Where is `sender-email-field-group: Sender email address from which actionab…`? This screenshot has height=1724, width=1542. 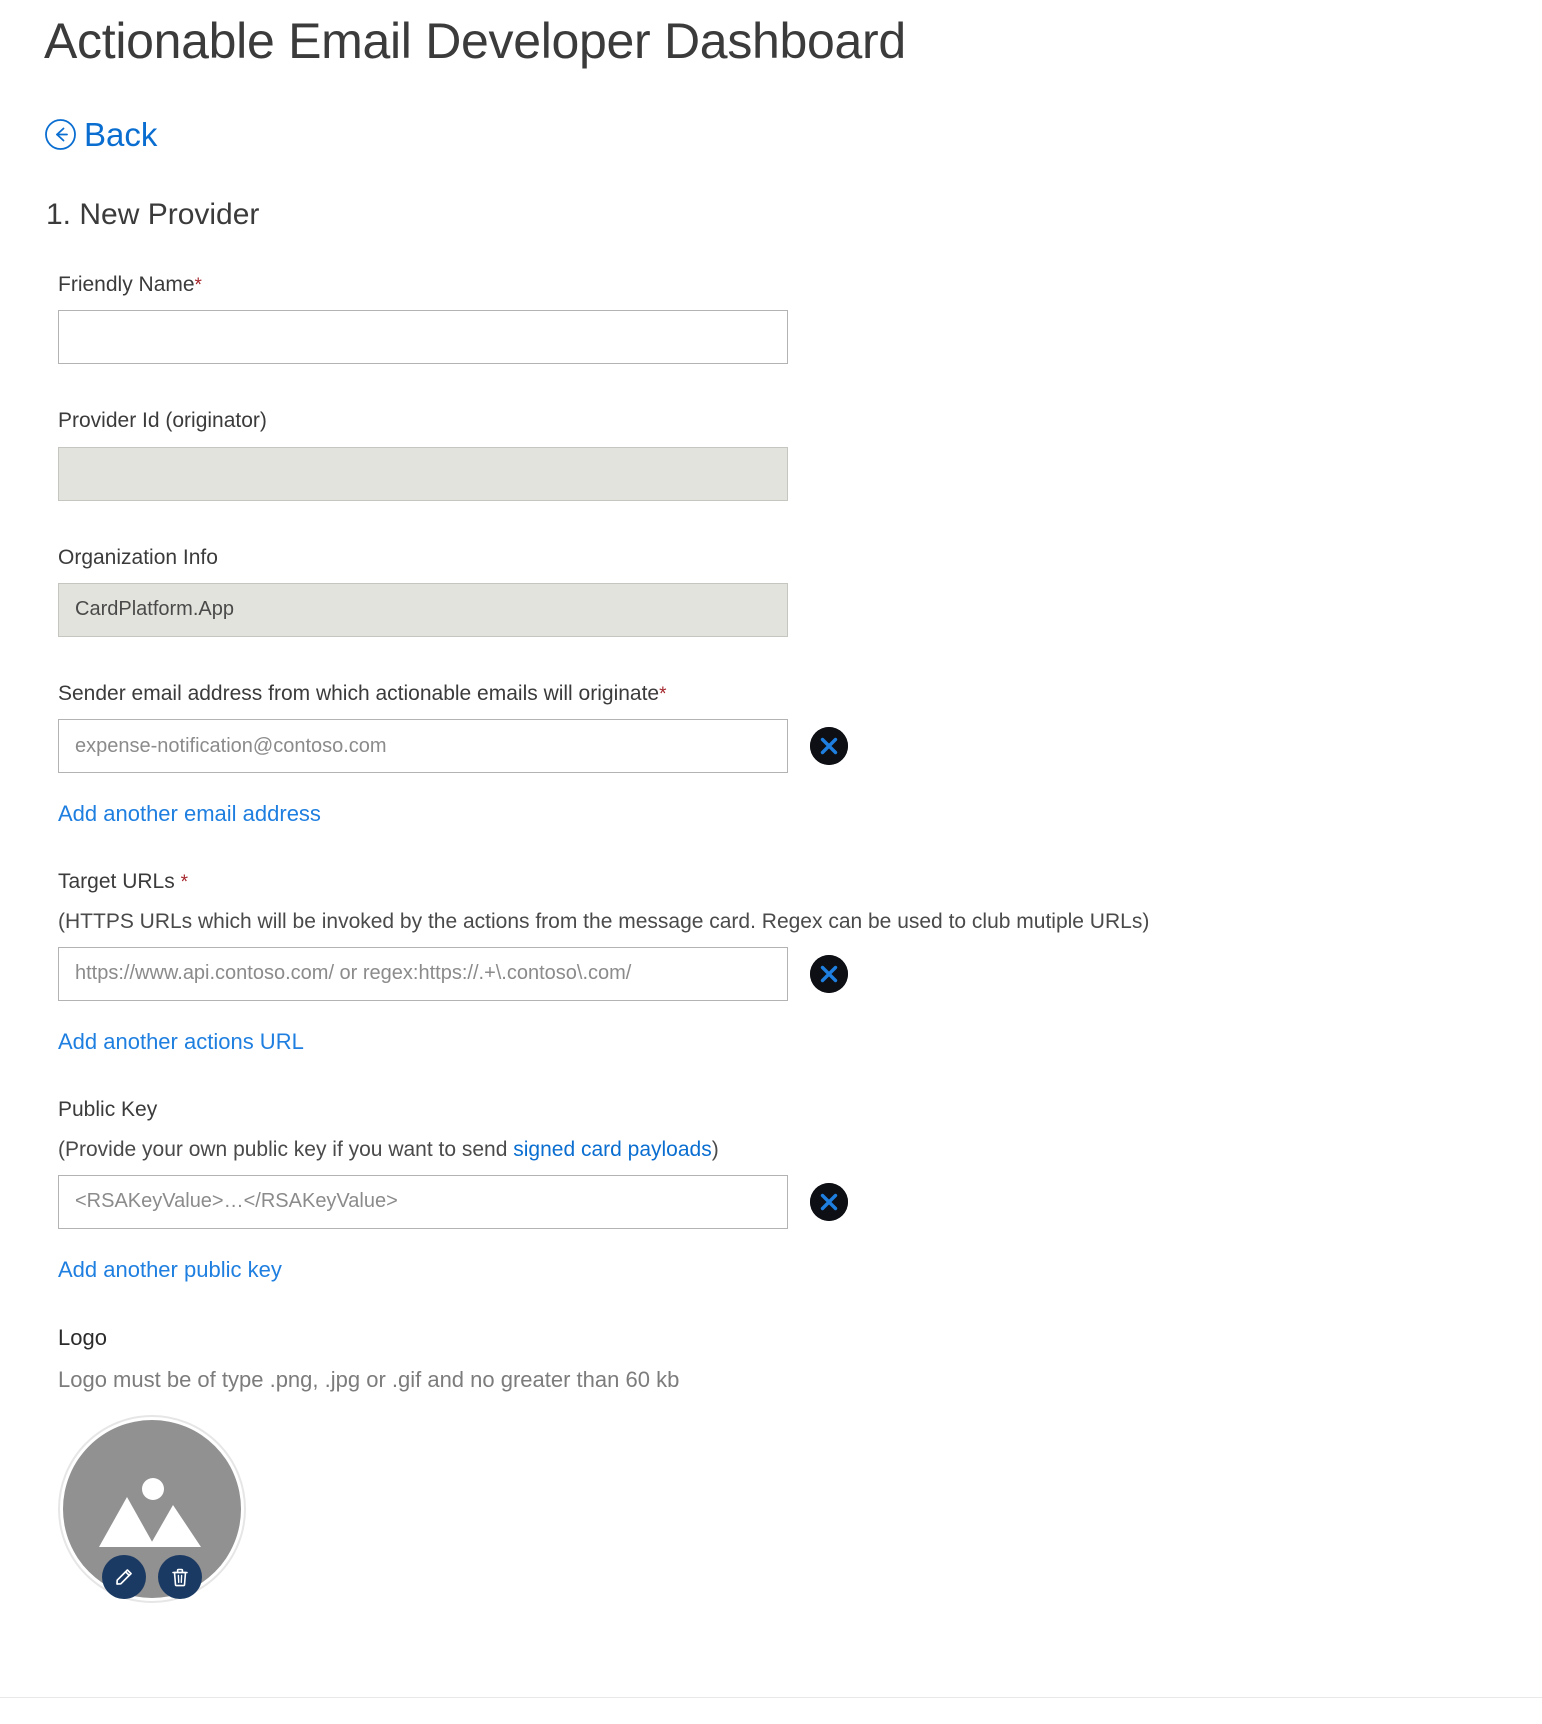 sender-email-field-group: Sender email address from which actionab… is located at coordinates (783, 754).